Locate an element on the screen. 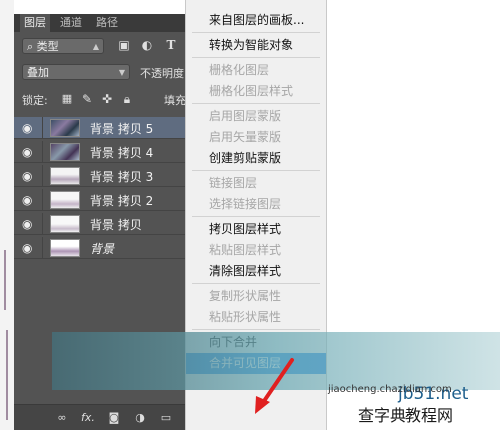  filter-type-select: ⌕ 类型 ▲︎ is located at coordinates (63, 46).